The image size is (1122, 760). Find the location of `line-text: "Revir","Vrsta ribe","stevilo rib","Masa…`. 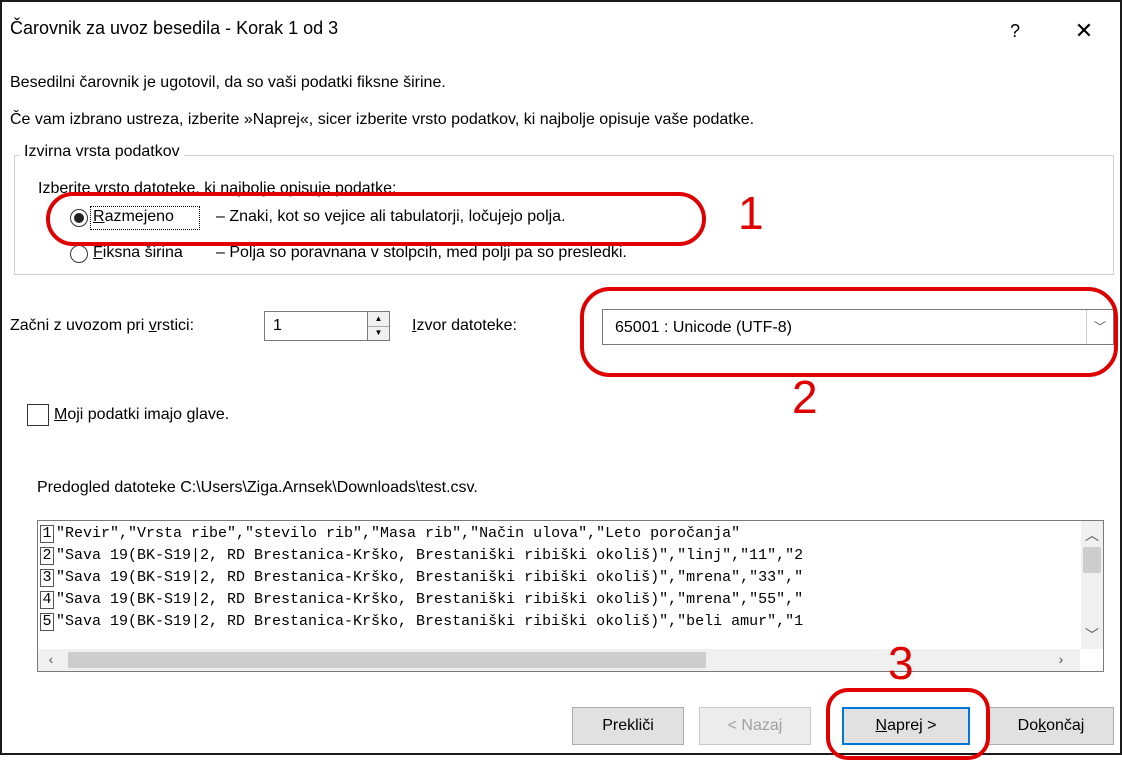

line-text: "Revir","Vrsta ribe","stevilo rib","Masa… is located at coordinates (398, 533).